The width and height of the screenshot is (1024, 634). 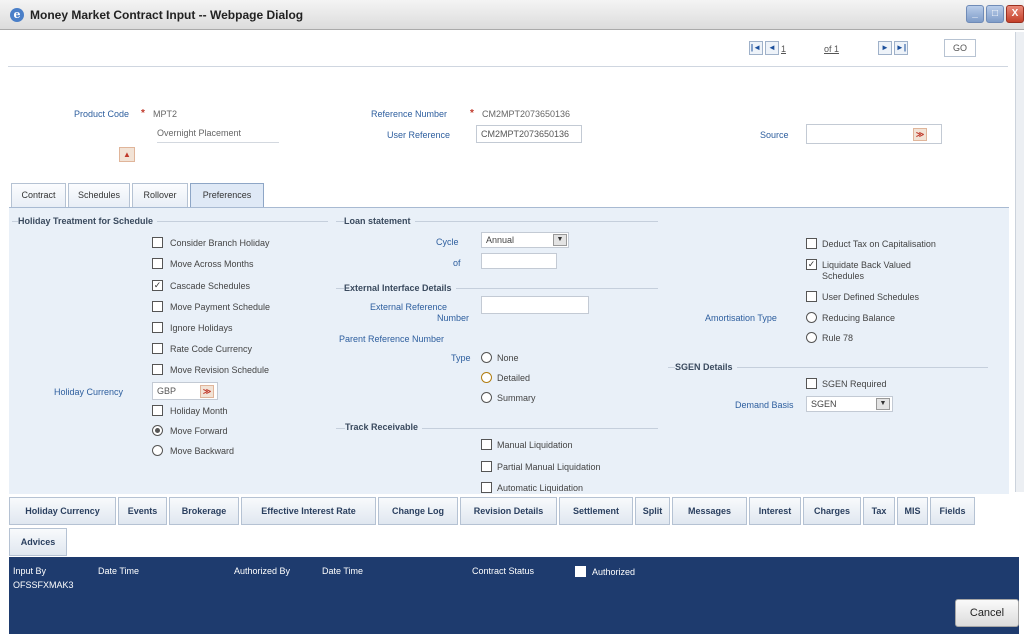 What do you see at coordinates (157, 263) in the screenshot?
I see `move-across-months-checkbox` at bounding box center [157, 263].